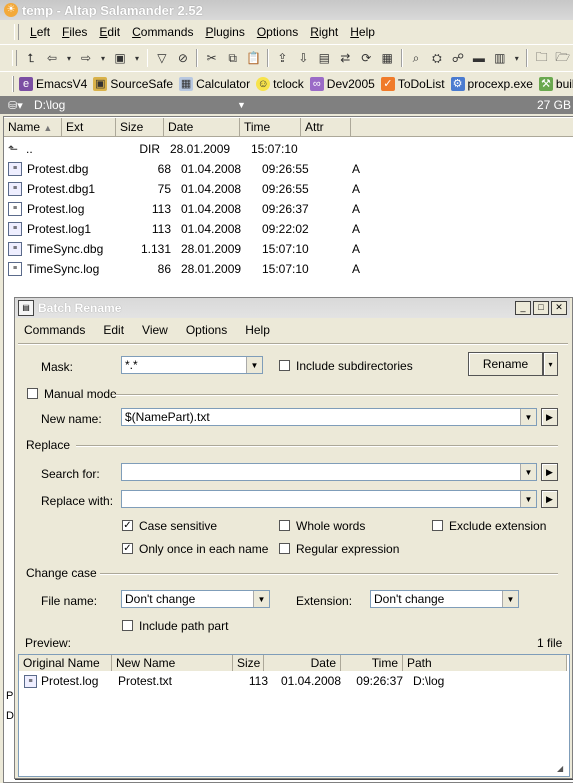  Describe the element at coordinates (253, 58) in the screenshot. I see `paste-icon: 📋` at that location.